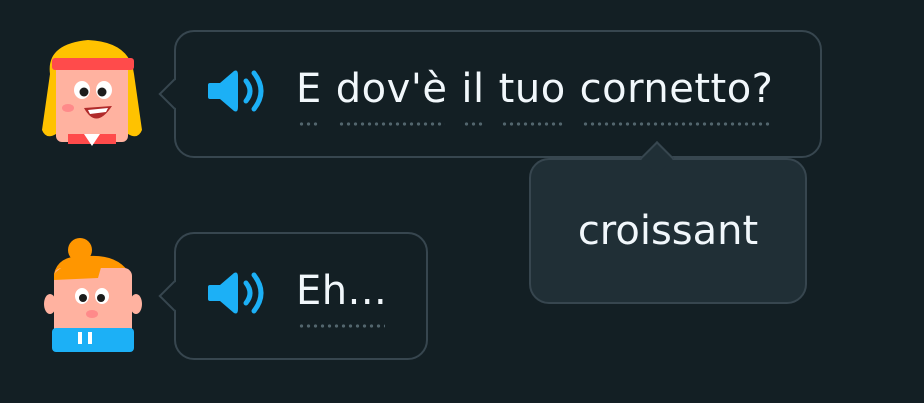 This screenshot has width=924, height=403. Describe the element at coordinates (309, 96) in the screenshot. I see `word-token: E` at that location.